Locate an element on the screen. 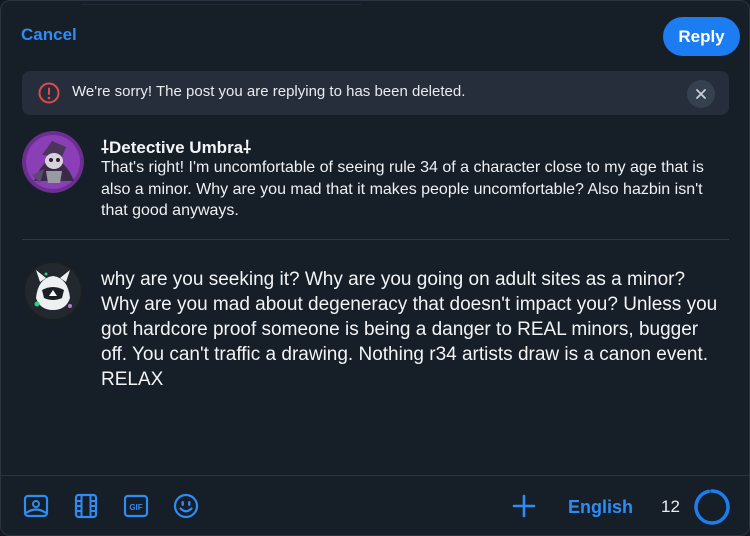 The image size is (750, 536). svg-text: GIF is located at coordinates (135, 507).